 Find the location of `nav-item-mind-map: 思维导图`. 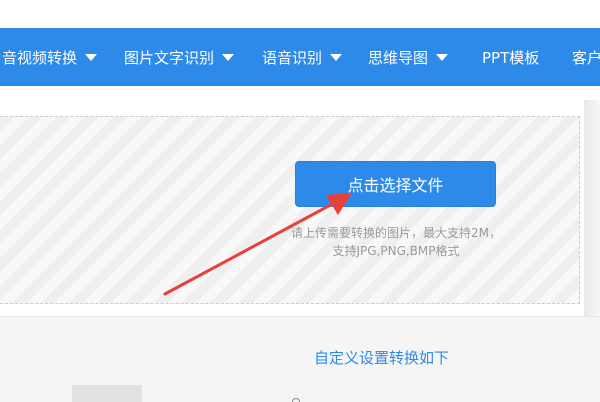

nav-item-mind-map: 思维导图 is located at coordinates (408, 57).